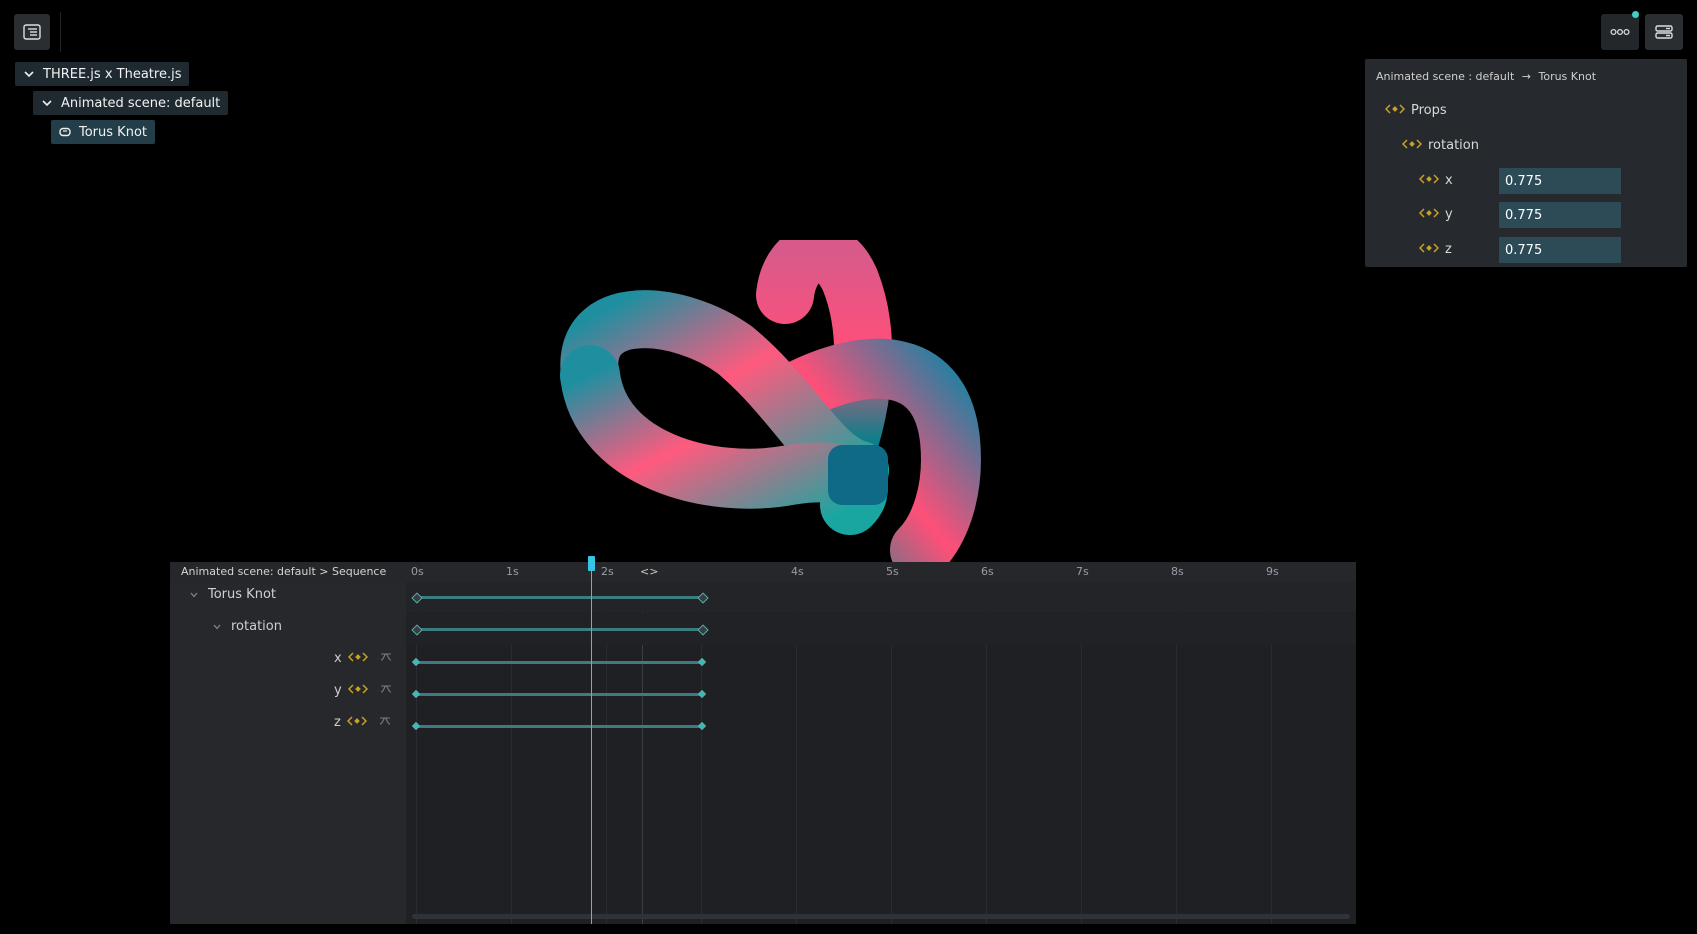 The width and height of the screenshot is (1697, 934). I want to click on toolbar-divider, so click(60, 32).